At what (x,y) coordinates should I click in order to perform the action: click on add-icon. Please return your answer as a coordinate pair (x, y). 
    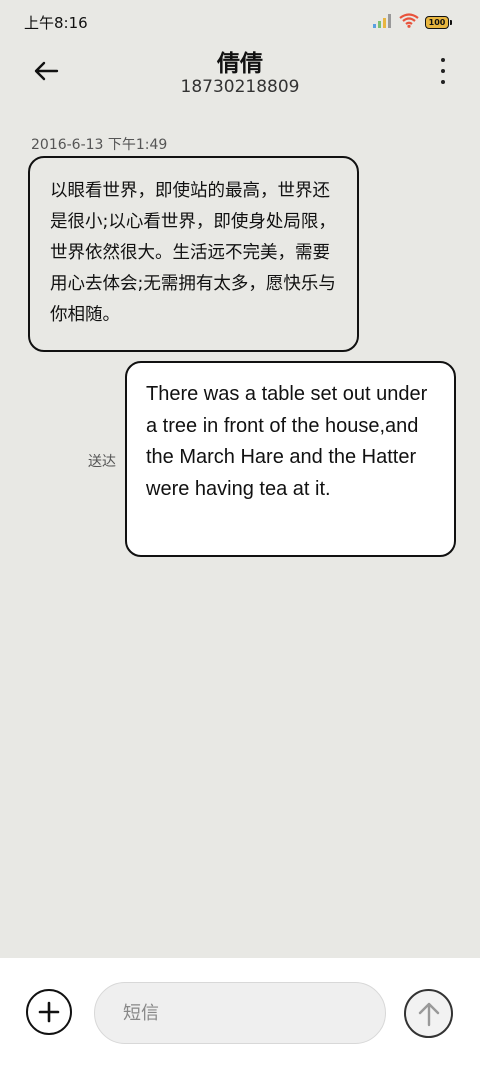
    Looking at the image, I should click on (49, 1012).